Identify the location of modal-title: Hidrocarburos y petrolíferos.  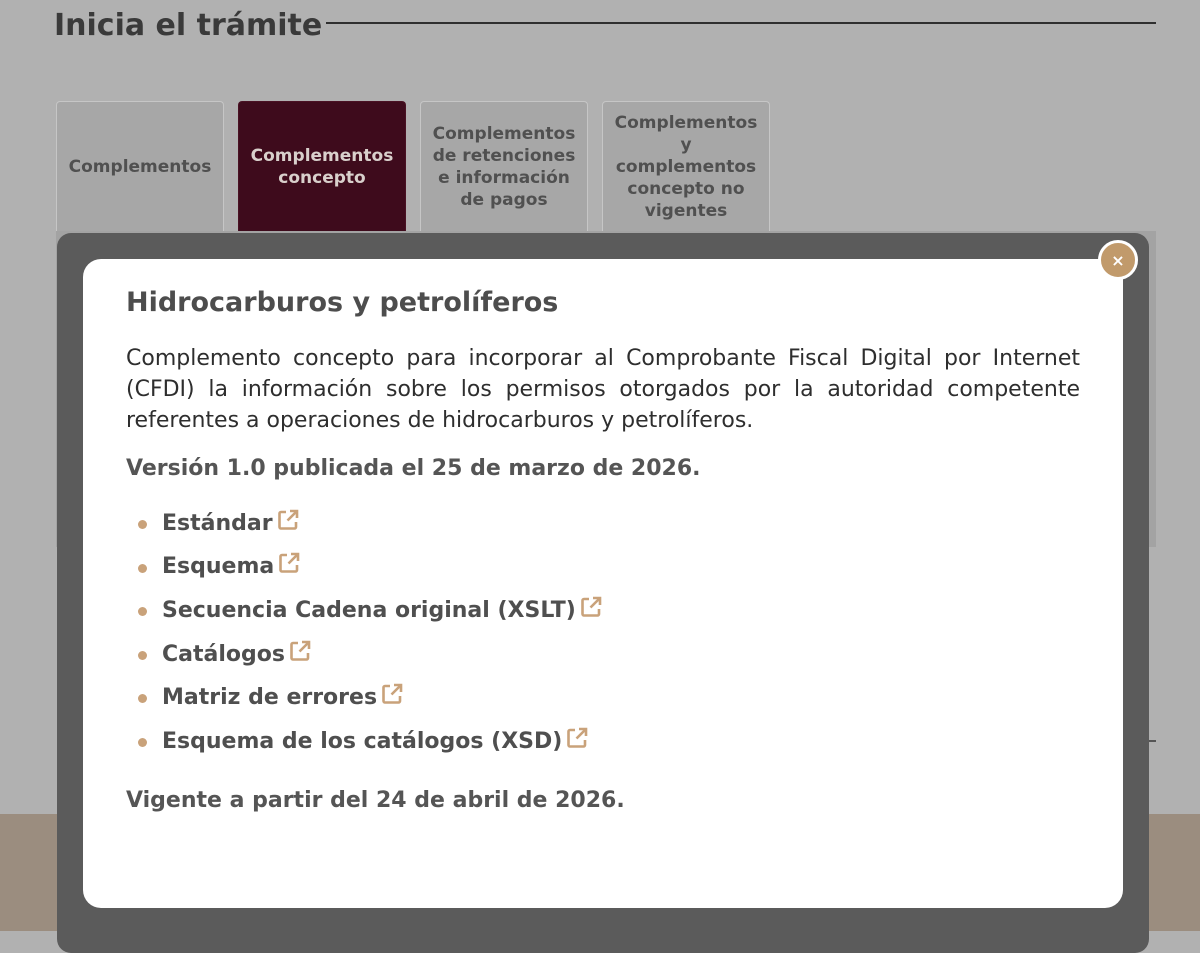
(342, 302).